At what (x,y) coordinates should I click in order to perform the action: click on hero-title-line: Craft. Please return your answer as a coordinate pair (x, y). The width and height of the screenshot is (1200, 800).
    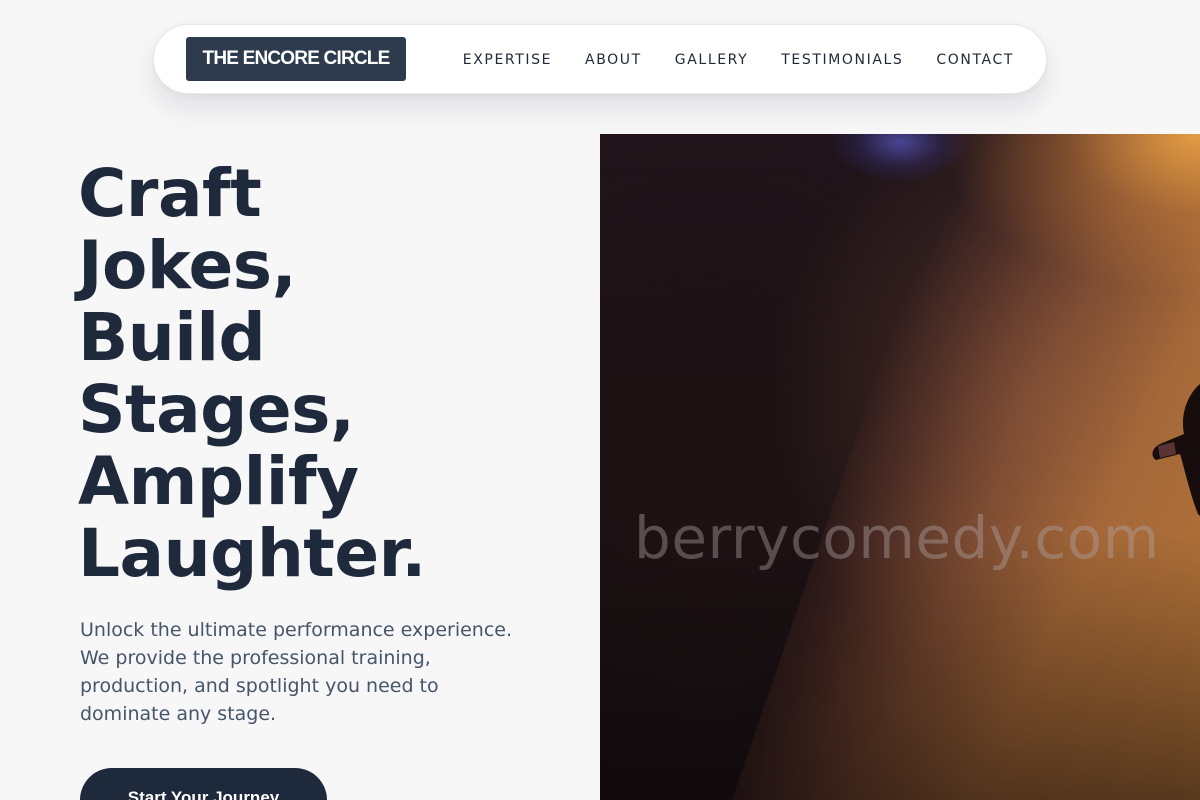
    Looking at the image, I should click on (170, 193).